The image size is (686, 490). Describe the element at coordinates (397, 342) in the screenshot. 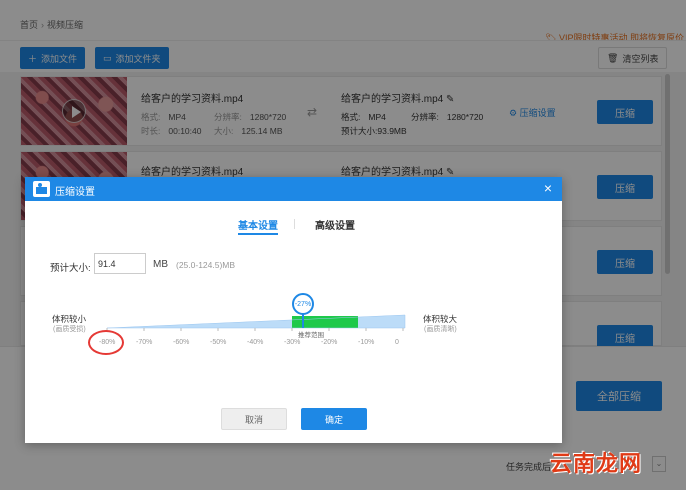

I see `slider-tick-label: 0` at that location.